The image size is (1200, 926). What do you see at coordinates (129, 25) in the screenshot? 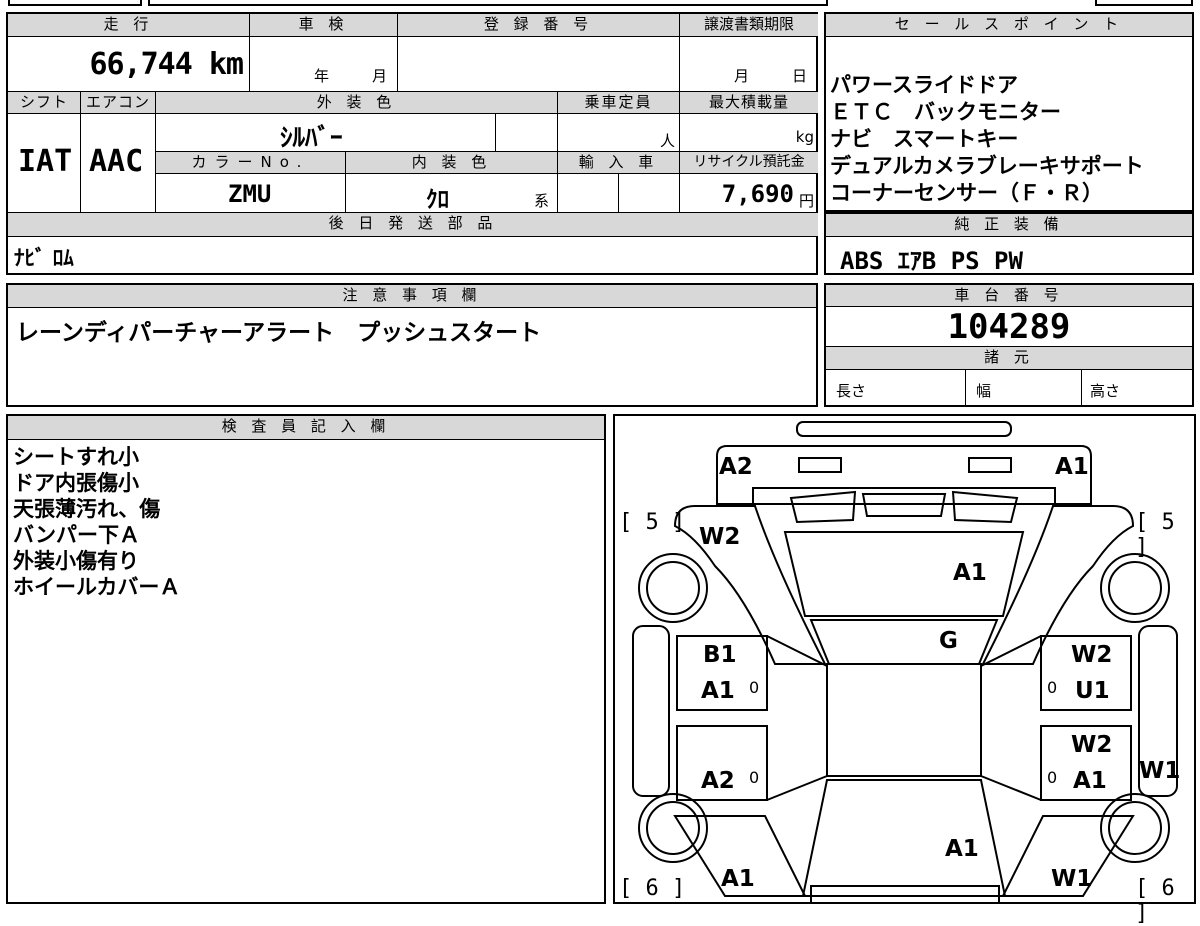
I see `mileage-header: 走 行` at bounding box center [129, 25].